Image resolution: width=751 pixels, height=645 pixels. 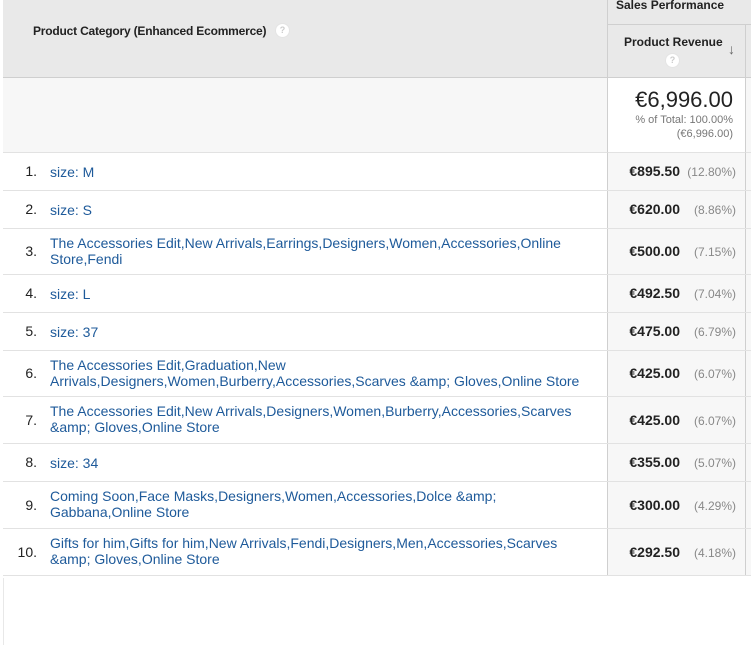 I want to click on totals-row-label-cell, so click(x=305, y=115).